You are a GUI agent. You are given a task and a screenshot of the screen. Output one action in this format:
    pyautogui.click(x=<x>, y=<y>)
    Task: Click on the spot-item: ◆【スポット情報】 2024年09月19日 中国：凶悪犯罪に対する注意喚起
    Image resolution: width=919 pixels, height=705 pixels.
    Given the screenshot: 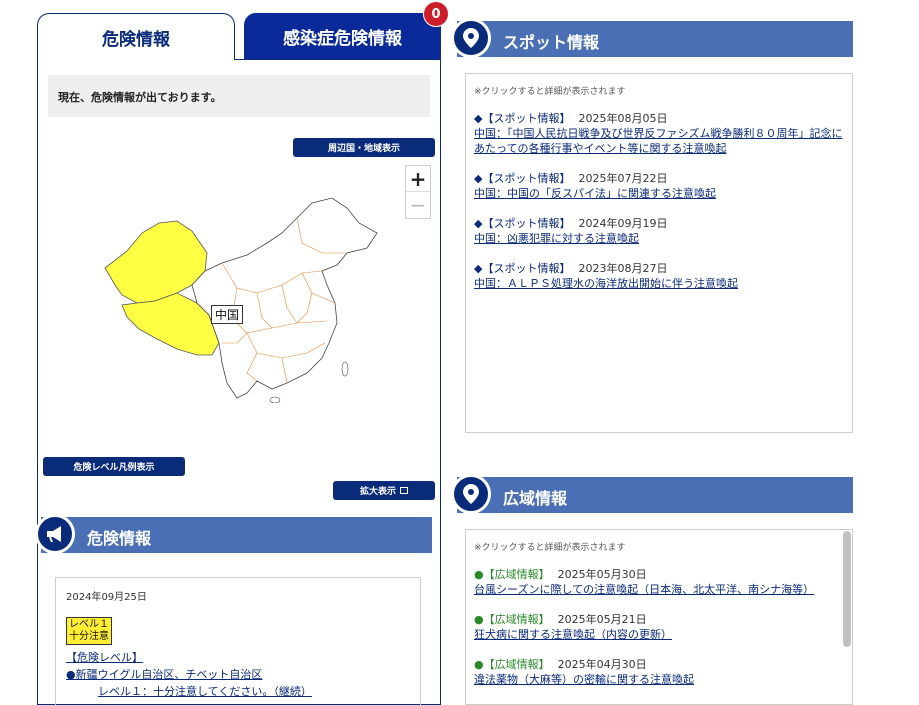 What is the action you would take?
    pyautogui.click(x=659, y=231)
    